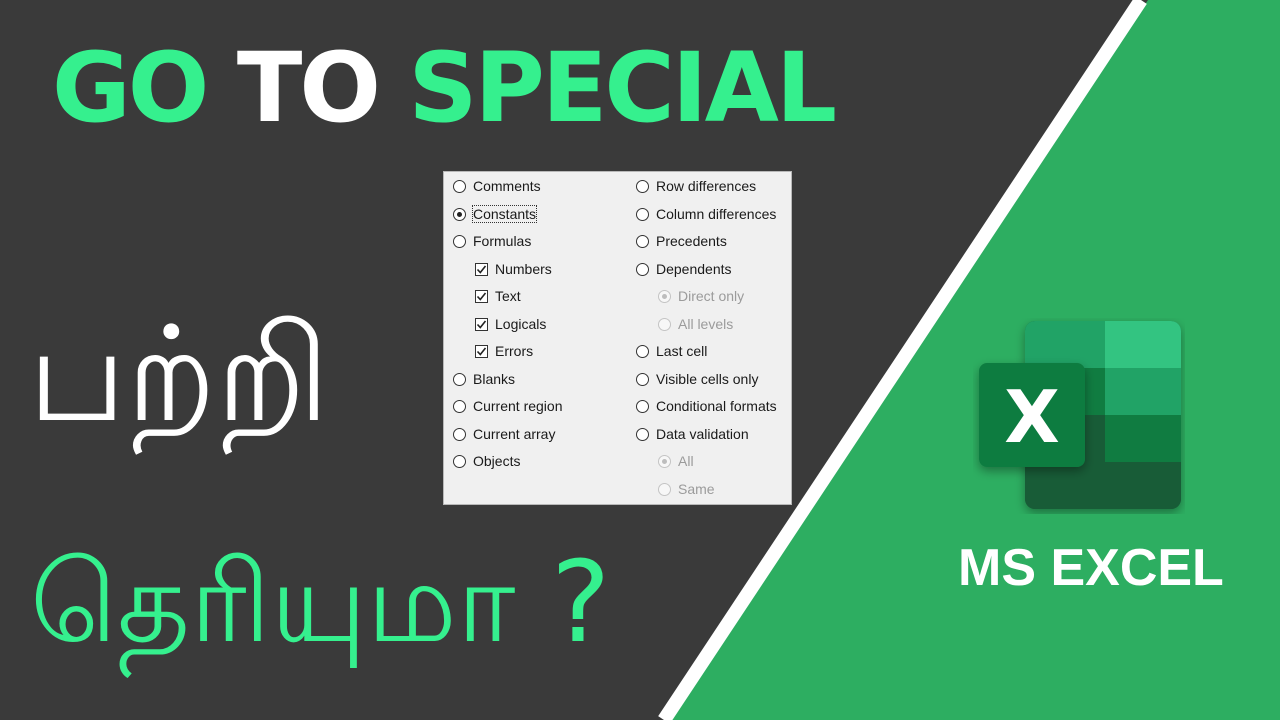 The height and width of the screenshot is (720, 1280). I want to click on option-column-differences: Column differences, so click(706, 214).